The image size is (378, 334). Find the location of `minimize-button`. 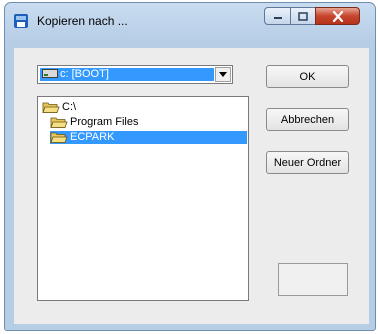

minimize-button is located at coordinates (277, 16).